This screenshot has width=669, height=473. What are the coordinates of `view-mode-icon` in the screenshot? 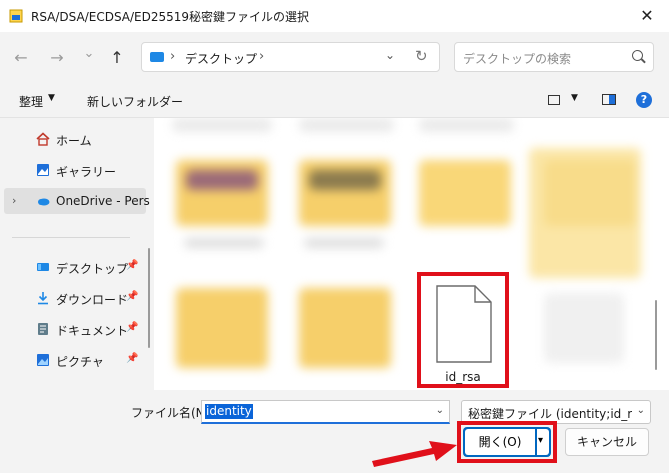 It's located at (554, 100).